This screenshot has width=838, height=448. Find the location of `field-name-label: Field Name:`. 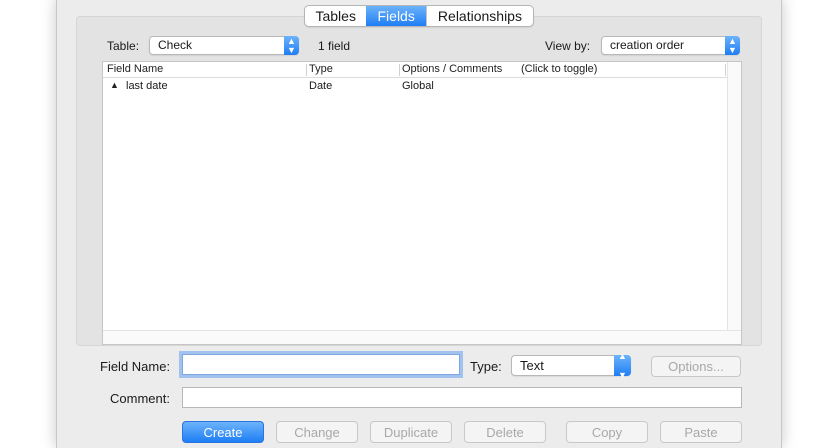

field-name-label: Field Name: is located at coordinates (135, 366).